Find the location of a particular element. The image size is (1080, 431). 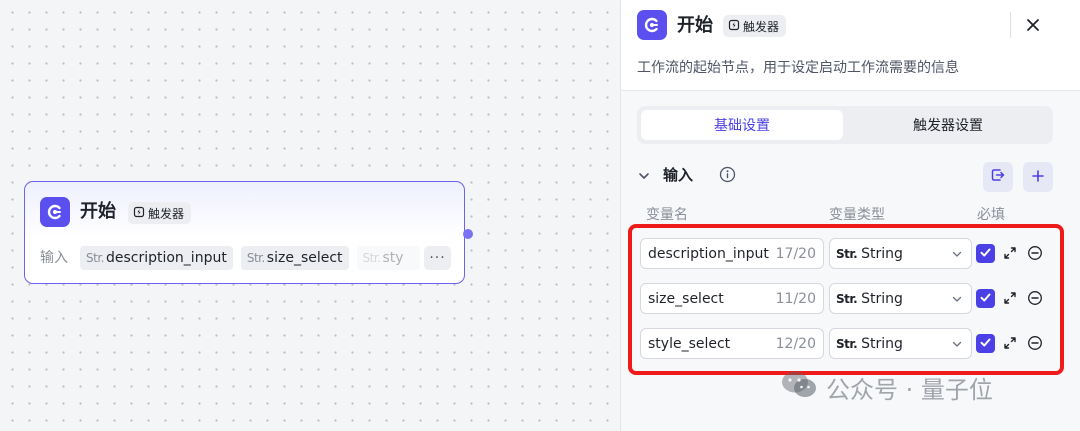

settings-tabs: 基础设置 触发器设置 is located at coordinates (845, 125).